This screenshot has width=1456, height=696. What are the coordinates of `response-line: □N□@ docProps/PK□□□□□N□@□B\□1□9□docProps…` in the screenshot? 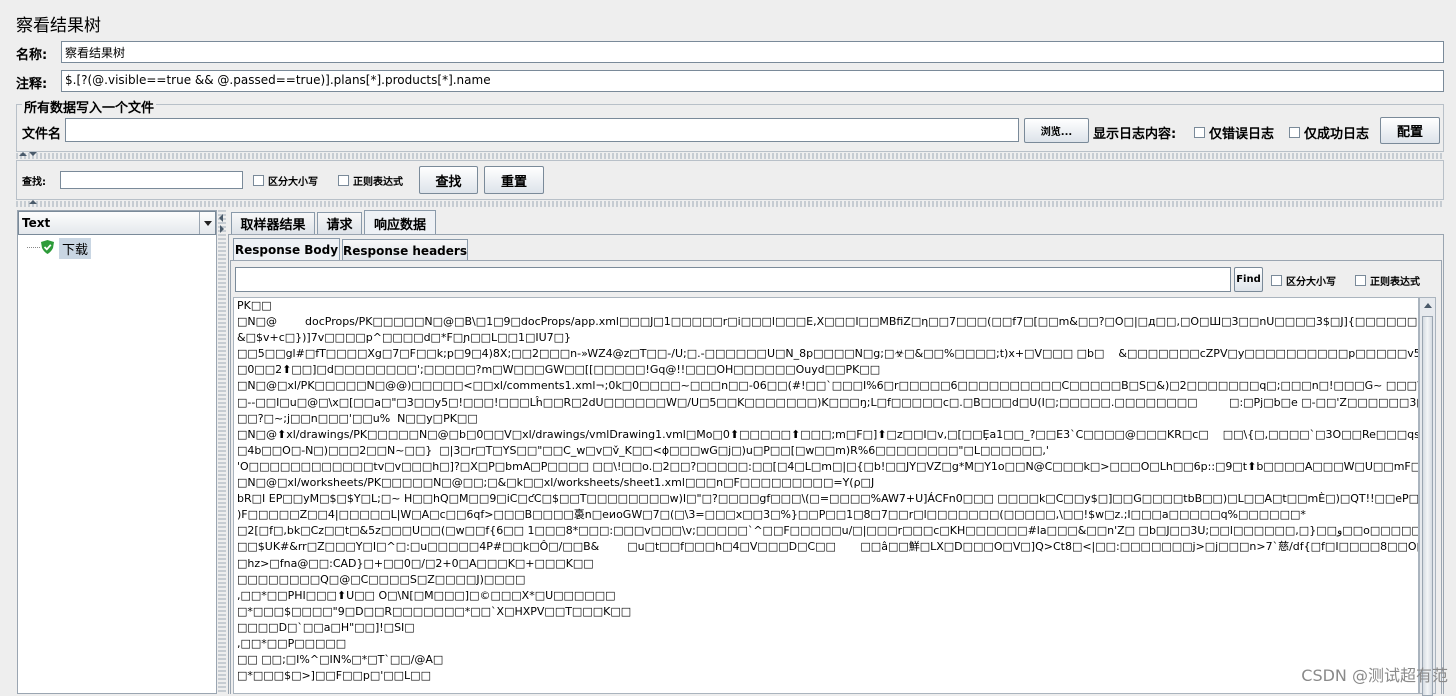 It's located at (828, 322).